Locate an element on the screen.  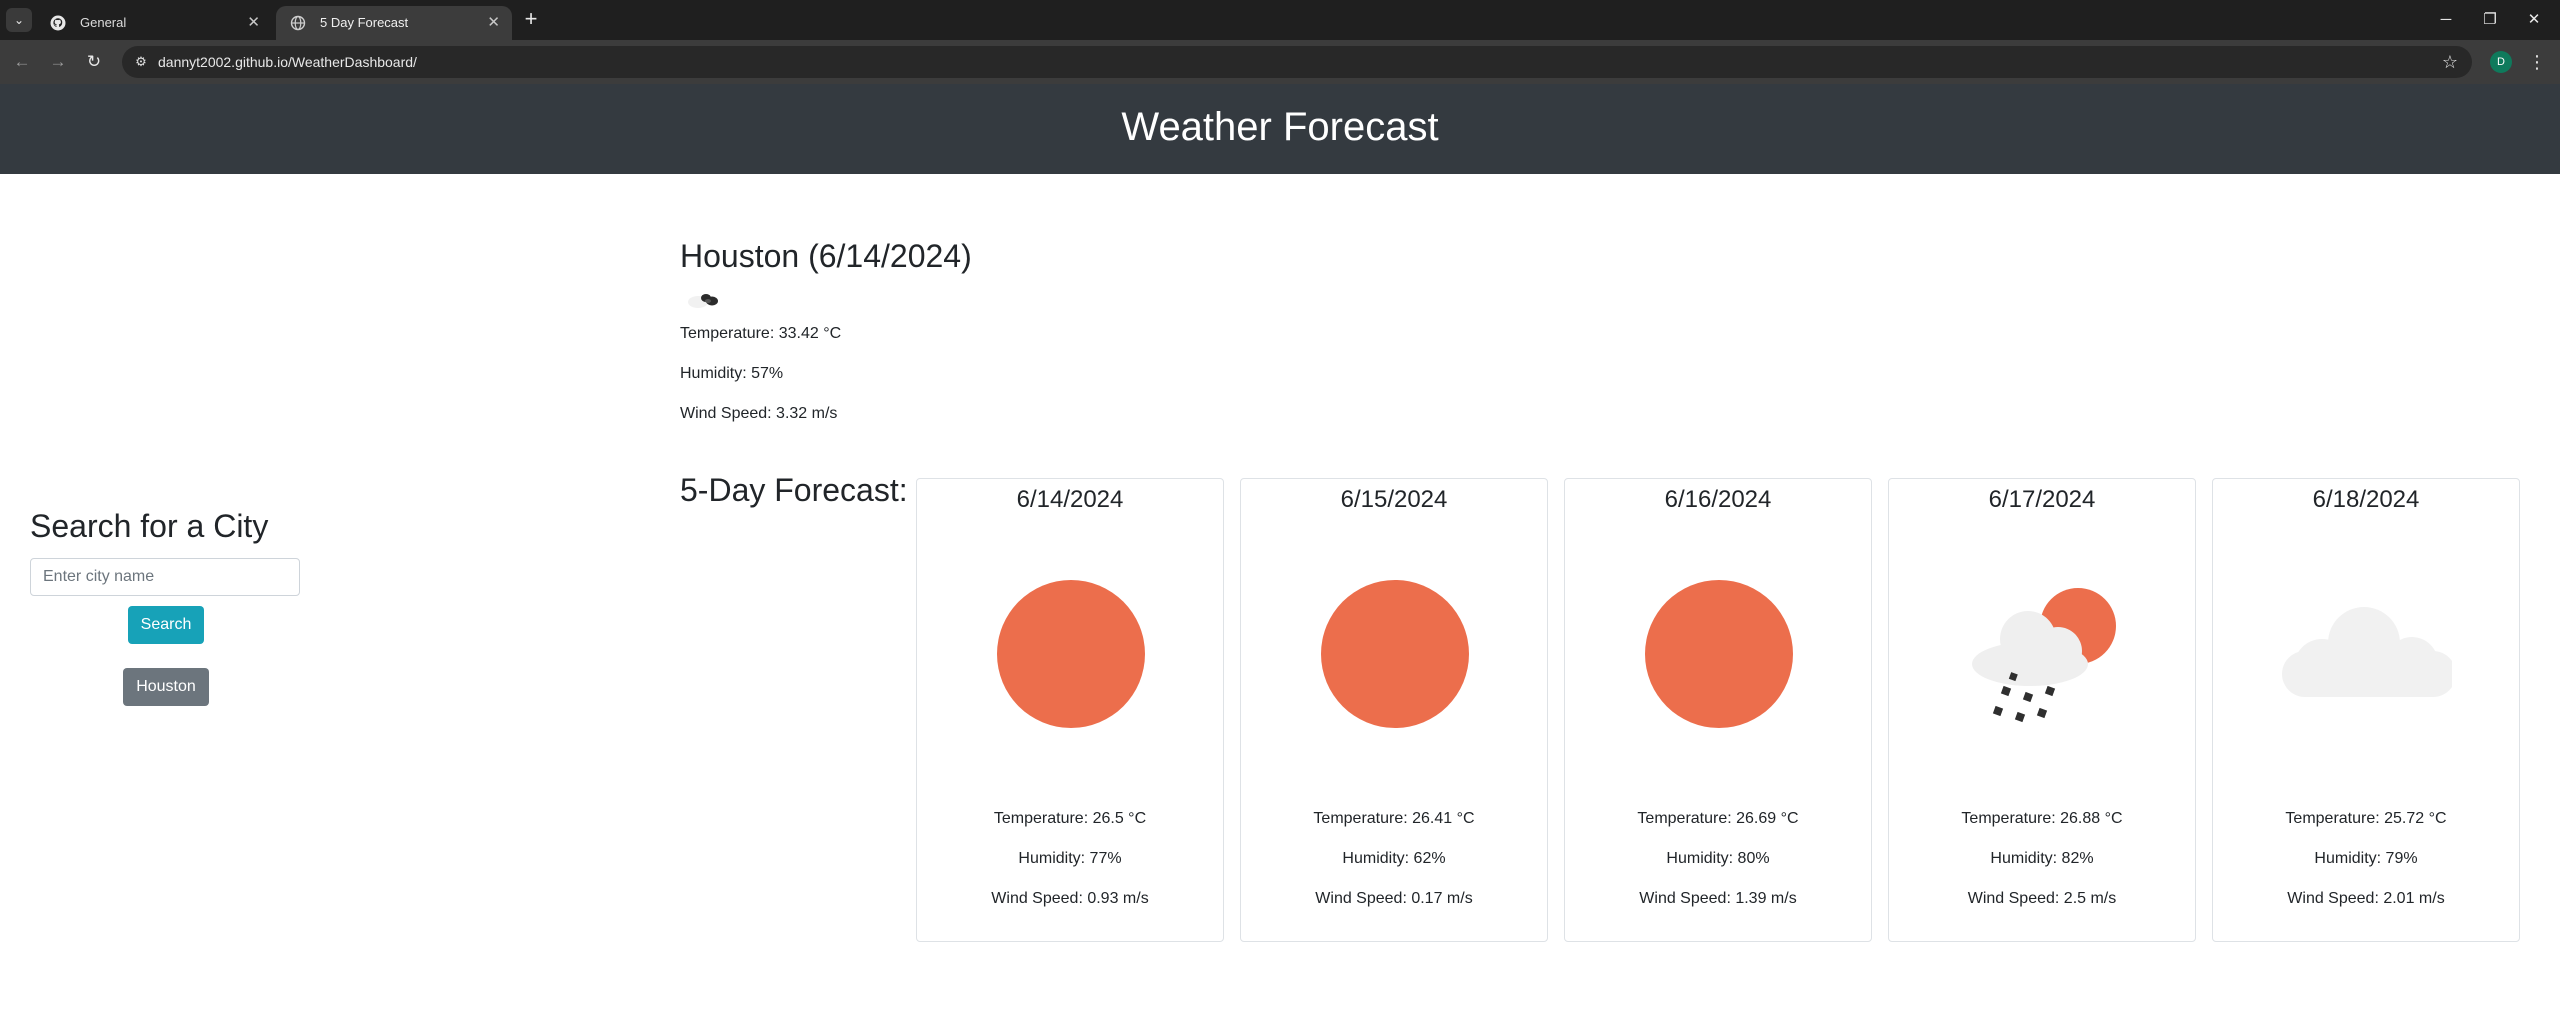
search-sidebar: Search for a City Search Houston is located at coordinates (166, 605).